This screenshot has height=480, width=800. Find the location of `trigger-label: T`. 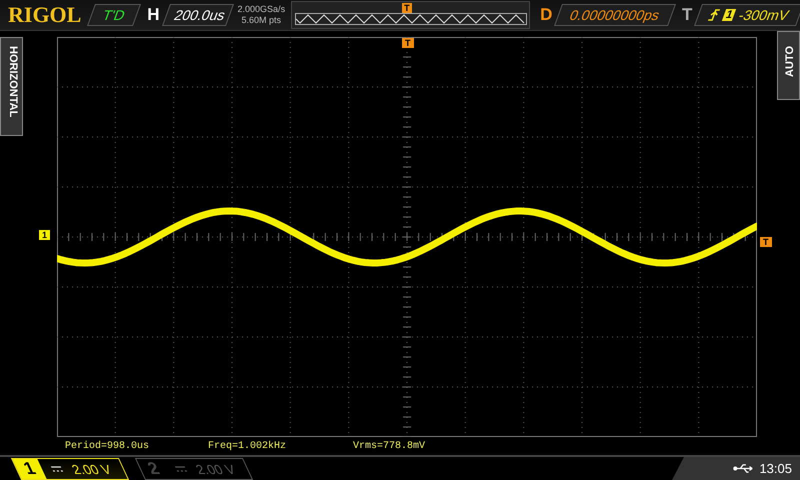

trigger-label: T is located at coordinates (687, 15).